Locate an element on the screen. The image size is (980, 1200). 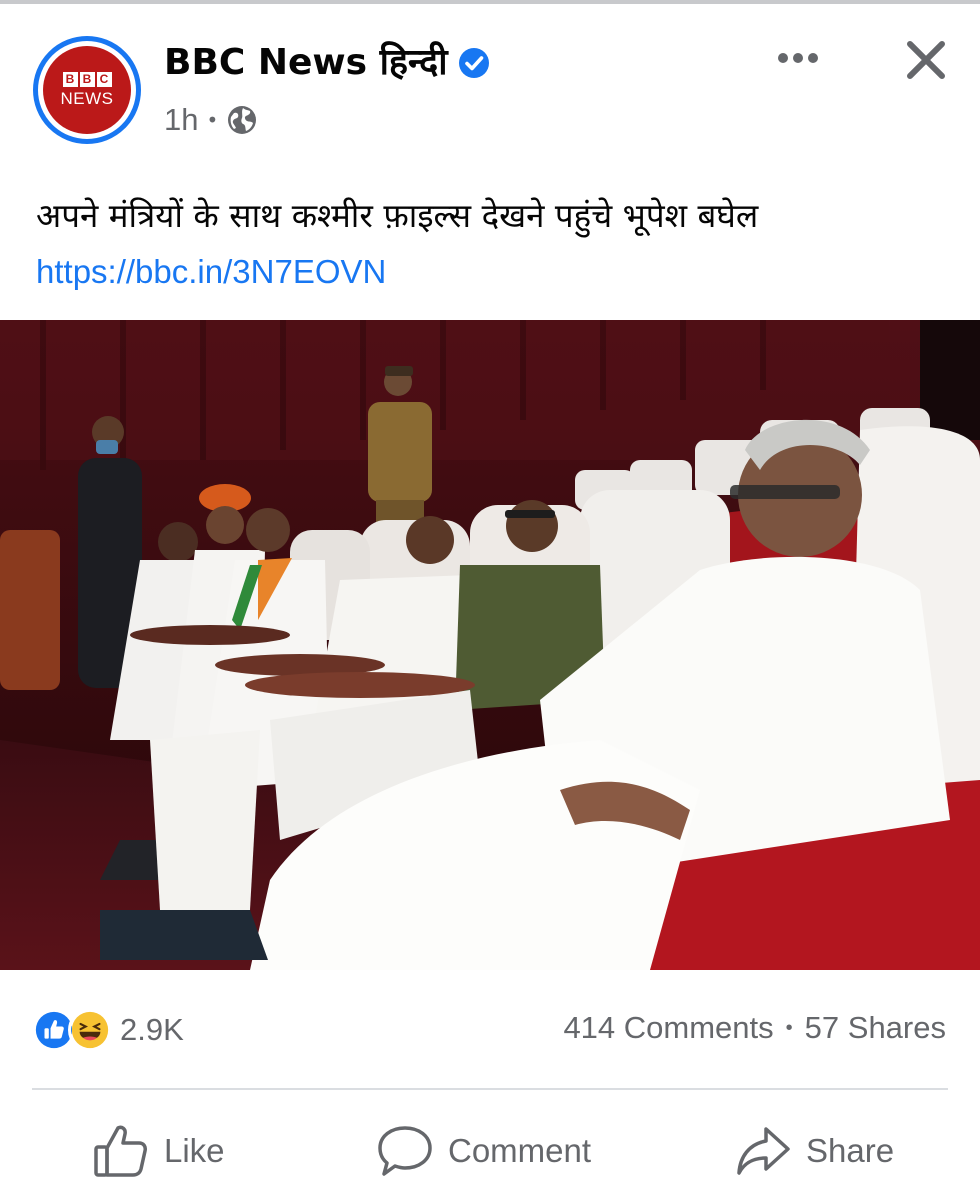
more-options-button is located at coordinates (798, 58).